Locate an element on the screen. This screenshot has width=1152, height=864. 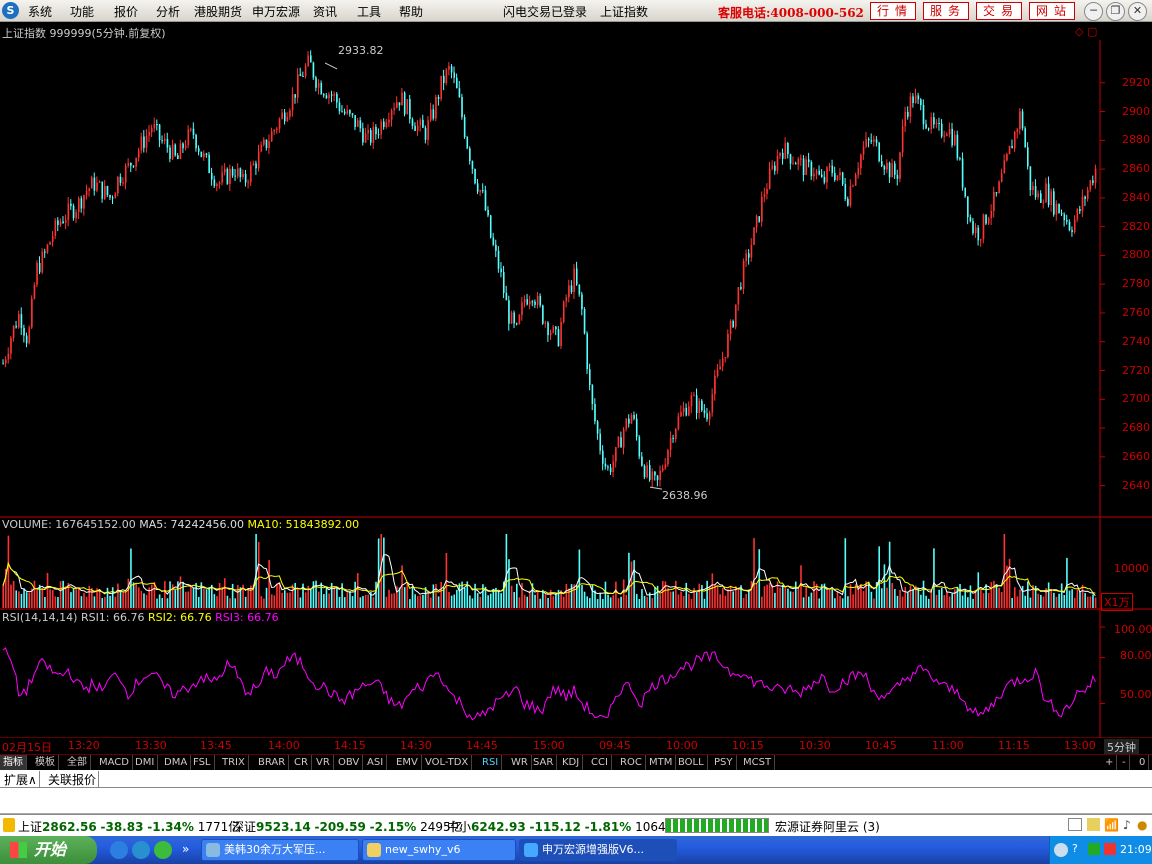
tab-wr: WR is located at coordinates (520, 762).